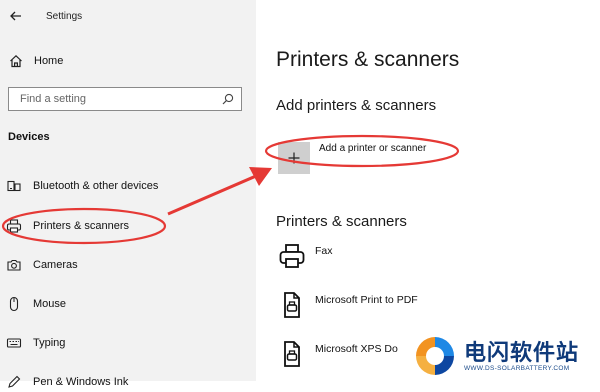  Describe the element at coordinates (228, 99) in the screenshot. I see `search-icon` at that location.